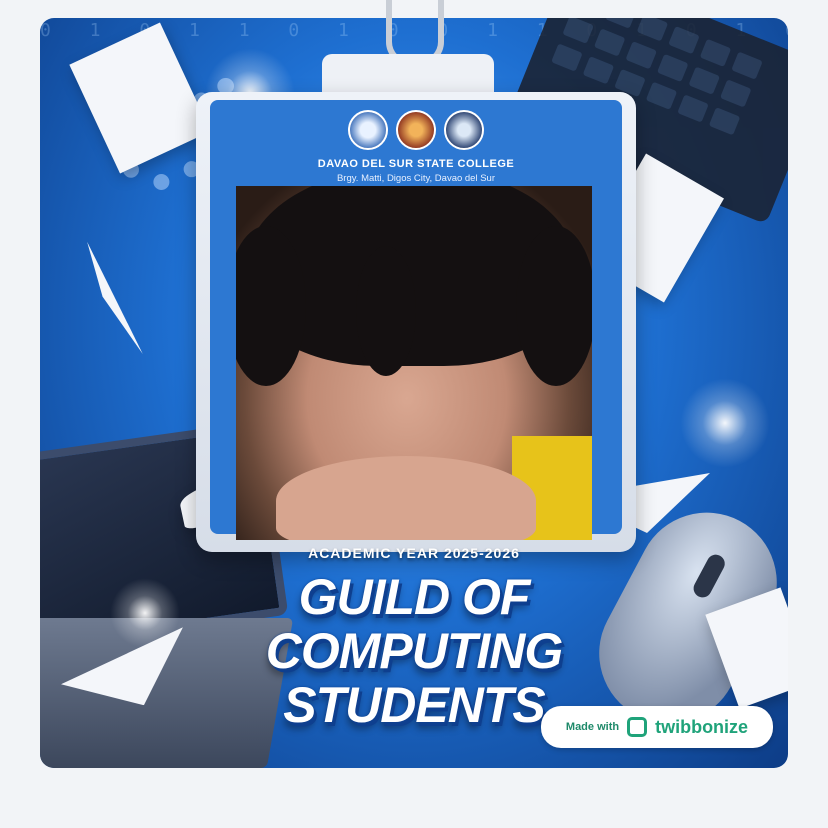 This screenshot has height=828, width=828. I want to click on made-with-label: Made with, so click(592, 727).